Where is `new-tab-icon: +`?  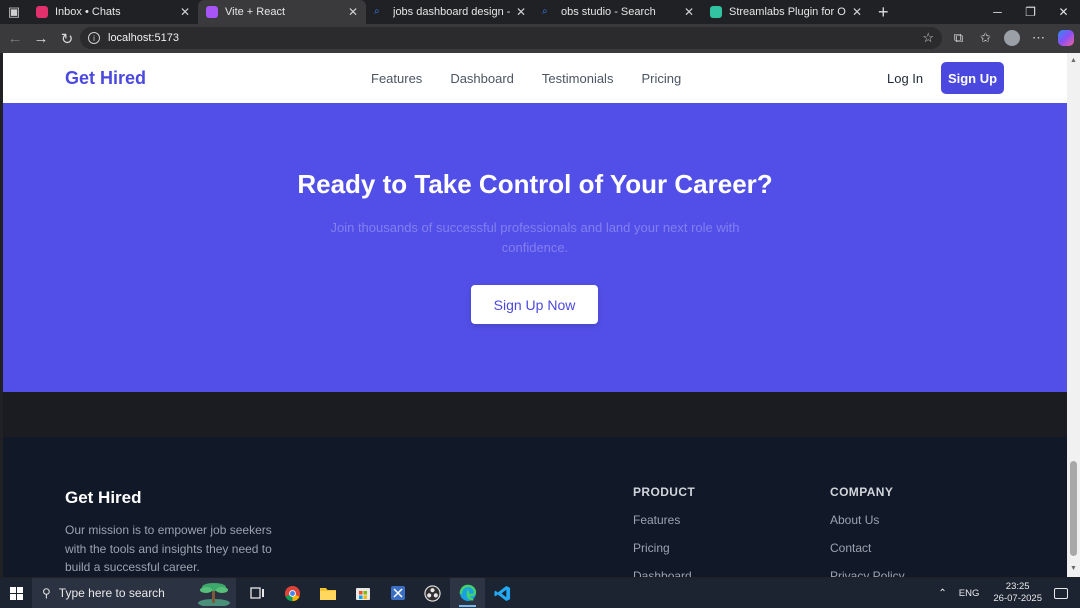
new-tab-icon: + is located at coordinates (883, 12).